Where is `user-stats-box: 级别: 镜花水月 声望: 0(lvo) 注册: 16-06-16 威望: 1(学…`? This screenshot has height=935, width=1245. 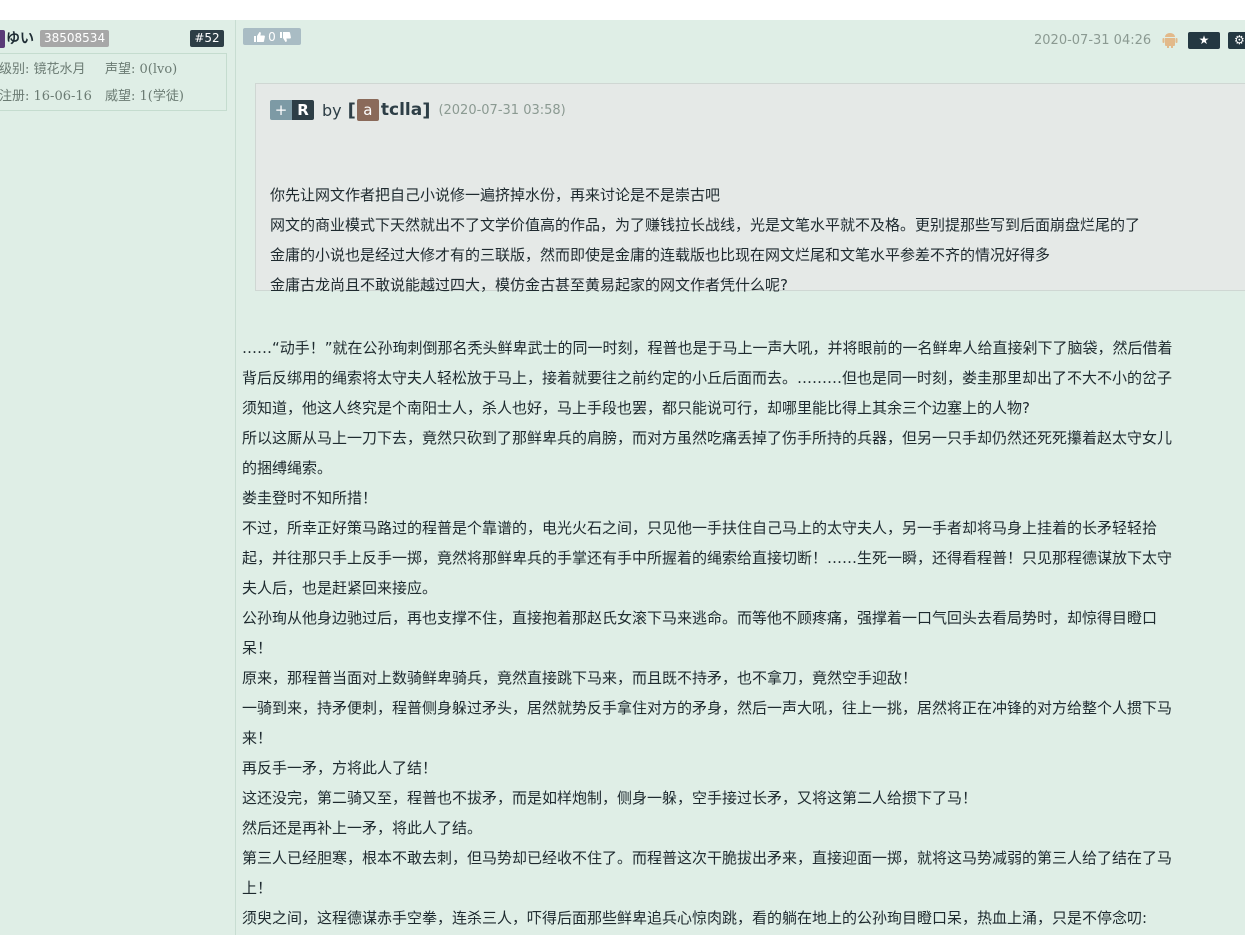
user-stats-box: 级别: 镜花水月 声望: 0(lvo) 注册: 16-06-16 威望: 1(学… is located at coordinates (113, 82).